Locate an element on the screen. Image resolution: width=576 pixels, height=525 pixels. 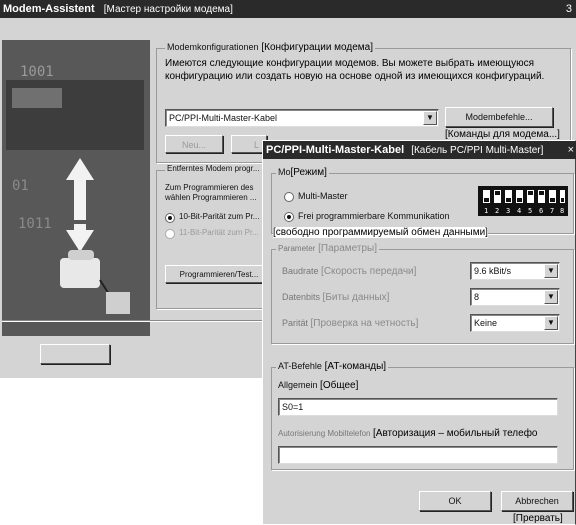
baudrate-annotation: [Скорость передачи] is located at coordinates (369, 271).